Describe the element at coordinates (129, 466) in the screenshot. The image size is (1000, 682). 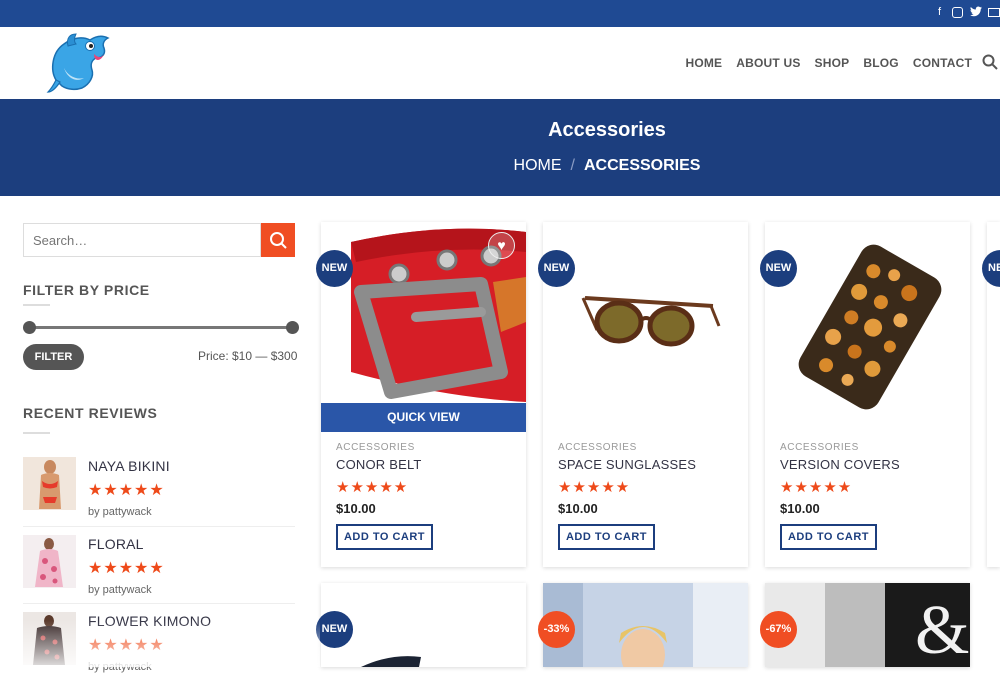
I see `review-product-name: NAYA BIKINI` at that location.